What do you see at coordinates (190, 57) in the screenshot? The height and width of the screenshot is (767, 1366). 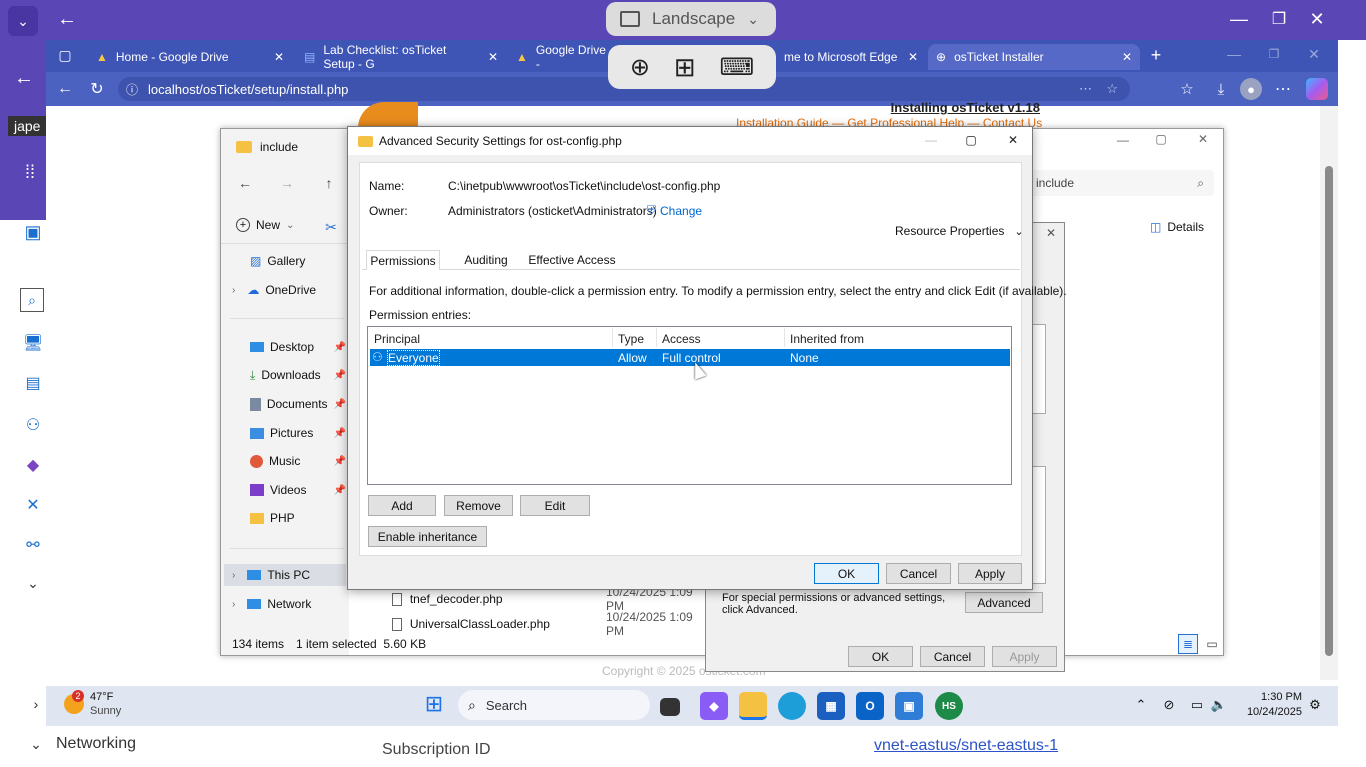 I see `tab-google-drive-home: ▲ Home - Google Drive ✕` at bounding box center [190, 57].